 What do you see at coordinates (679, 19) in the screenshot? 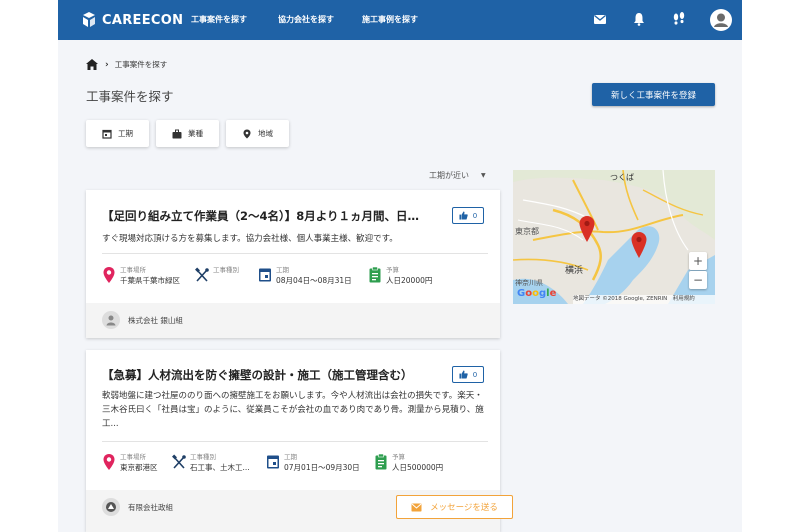
I see `footprints-icon` at bounding box center [679, 19].